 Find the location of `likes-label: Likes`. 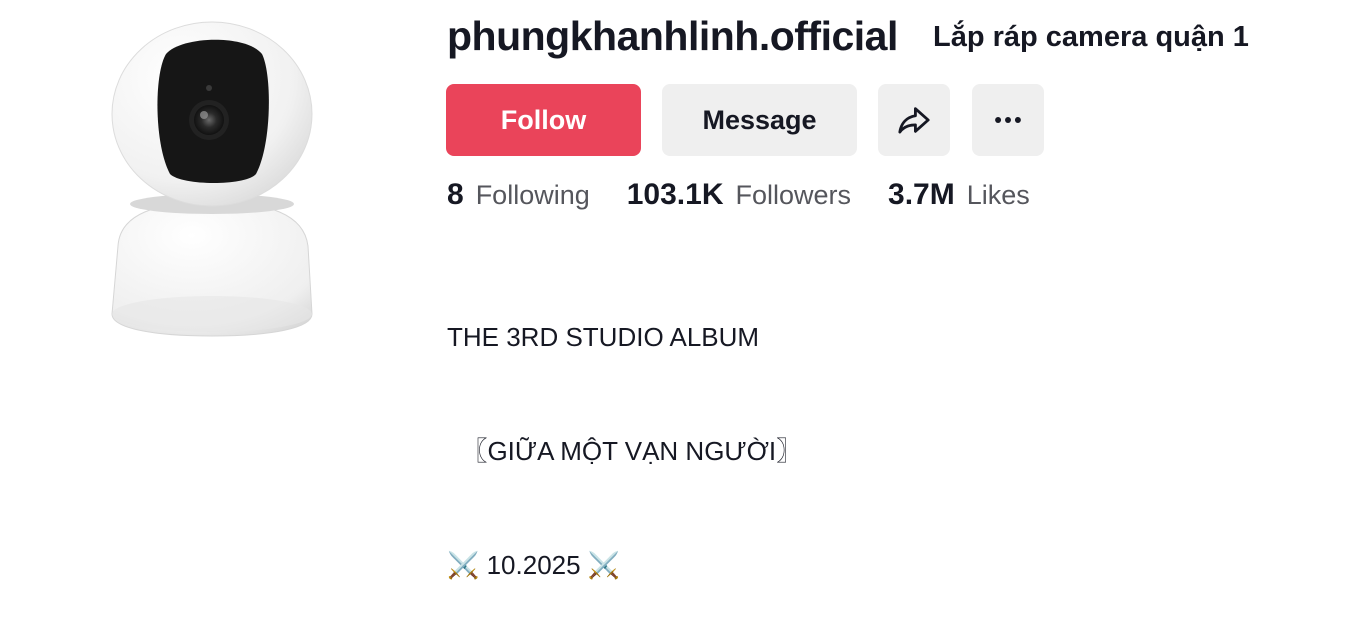

likes-label: Likes is located at coordinates (998, 195).